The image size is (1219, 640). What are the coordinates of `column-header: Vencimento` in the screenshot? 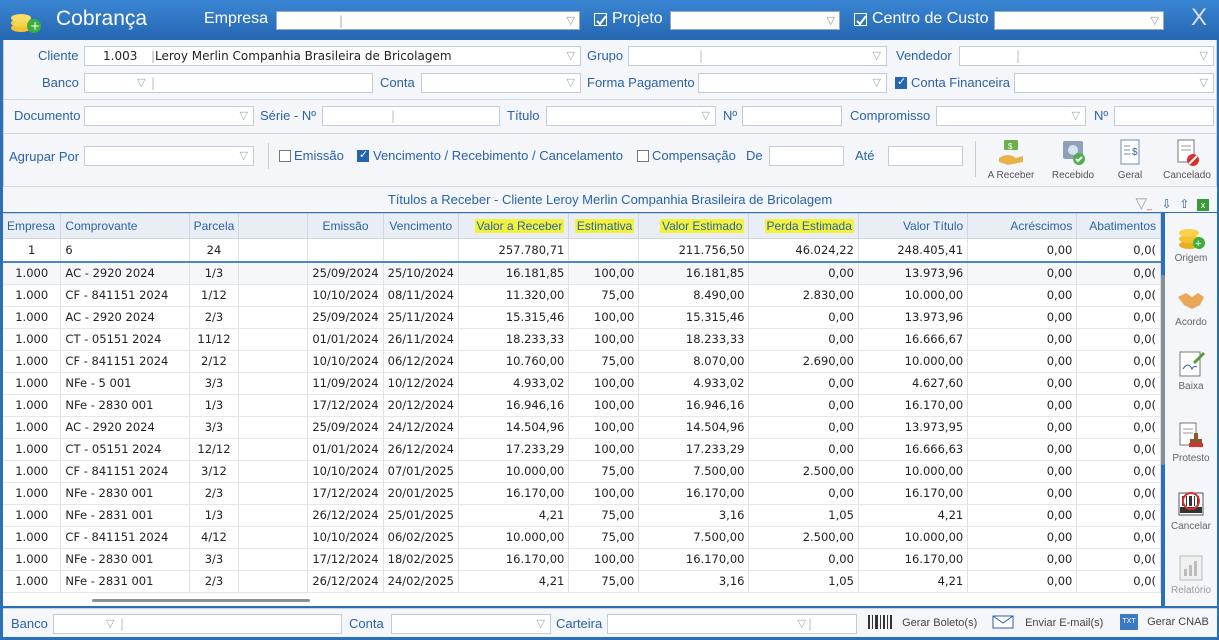 It's located at (421, 226).